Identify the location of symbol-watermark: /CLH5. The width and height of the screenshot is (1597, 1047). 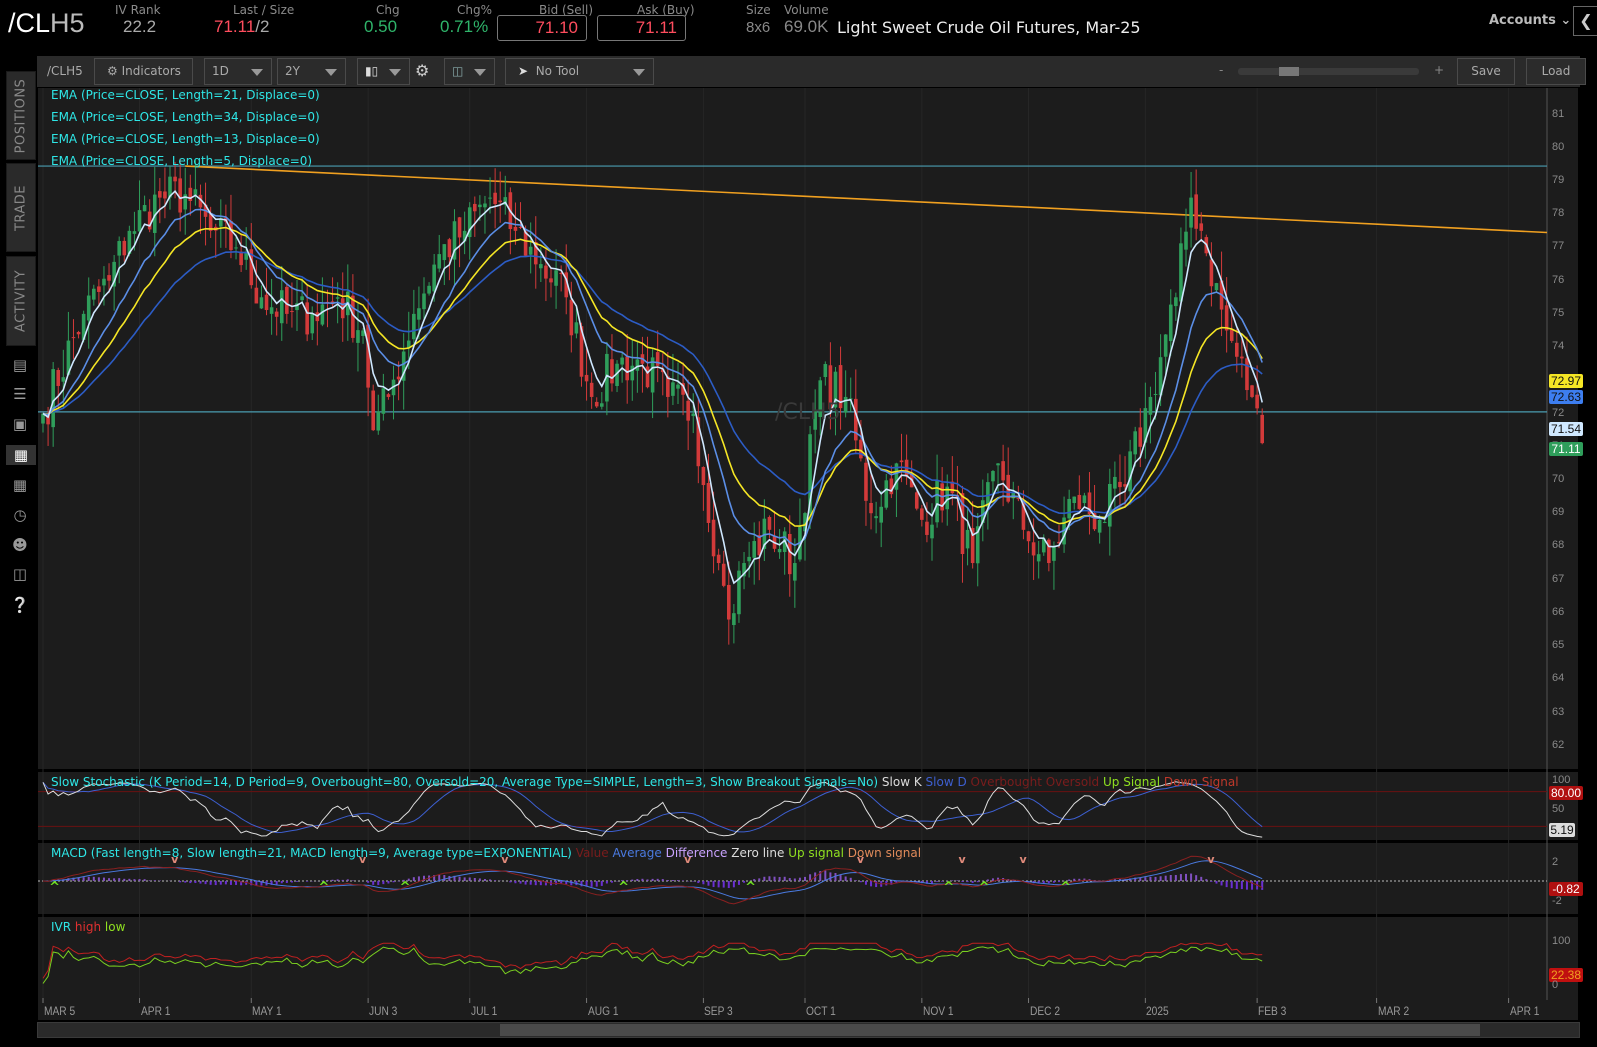
(808, 412).